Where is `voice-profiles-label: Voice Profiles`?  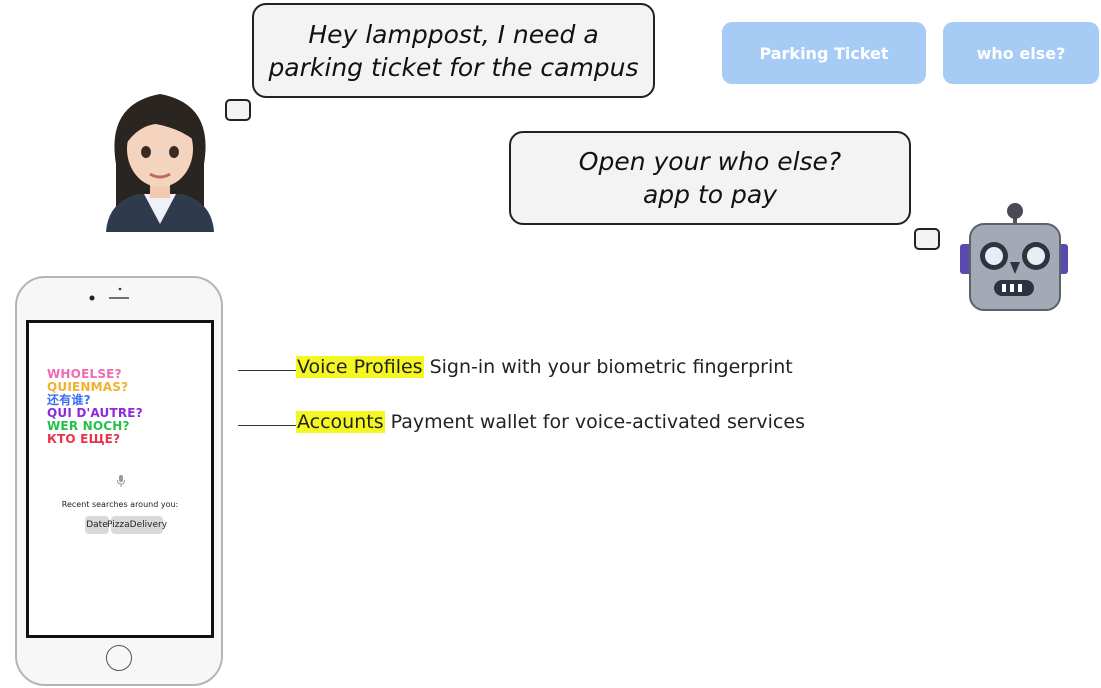 voice-profiles-label: Voice Profiles is located at coordinates (360, 367).